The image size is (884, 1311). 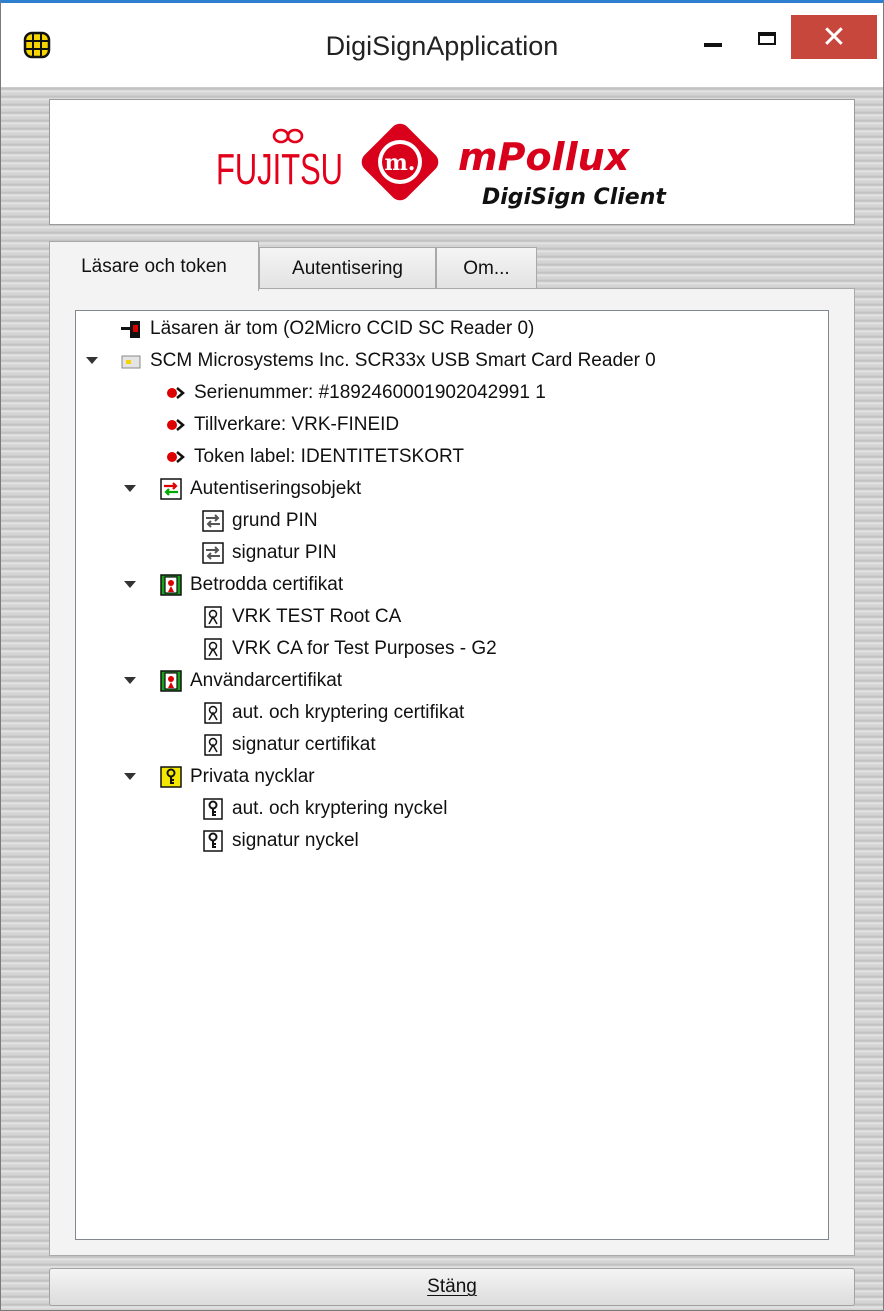 What do you see at coordinates (348, 712) in the screenshot?
I see `tree-item-label: aut. och kryptering certifikat` at bounding box center [348, 712].